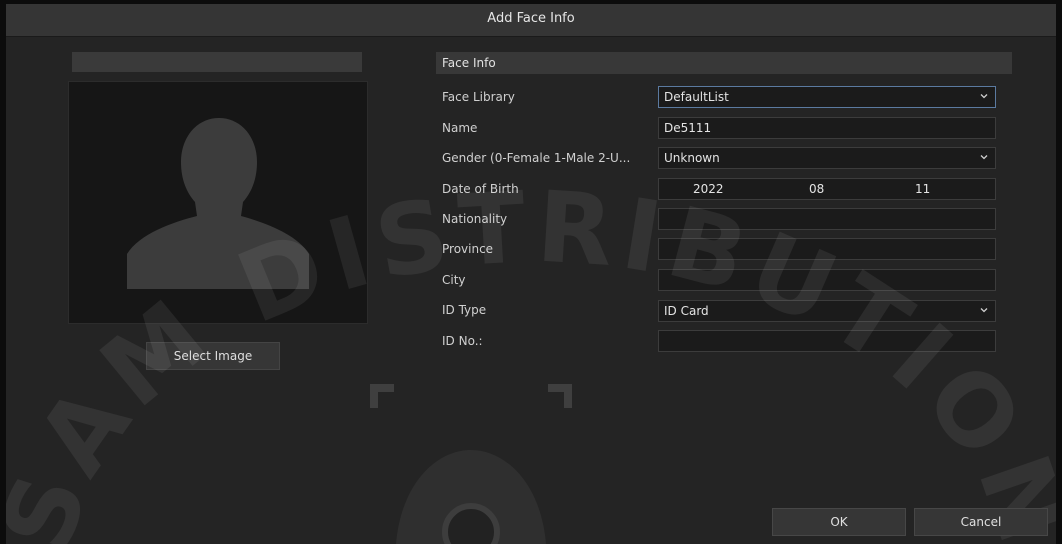  I want to click on city-label: City, so click(454, 280).